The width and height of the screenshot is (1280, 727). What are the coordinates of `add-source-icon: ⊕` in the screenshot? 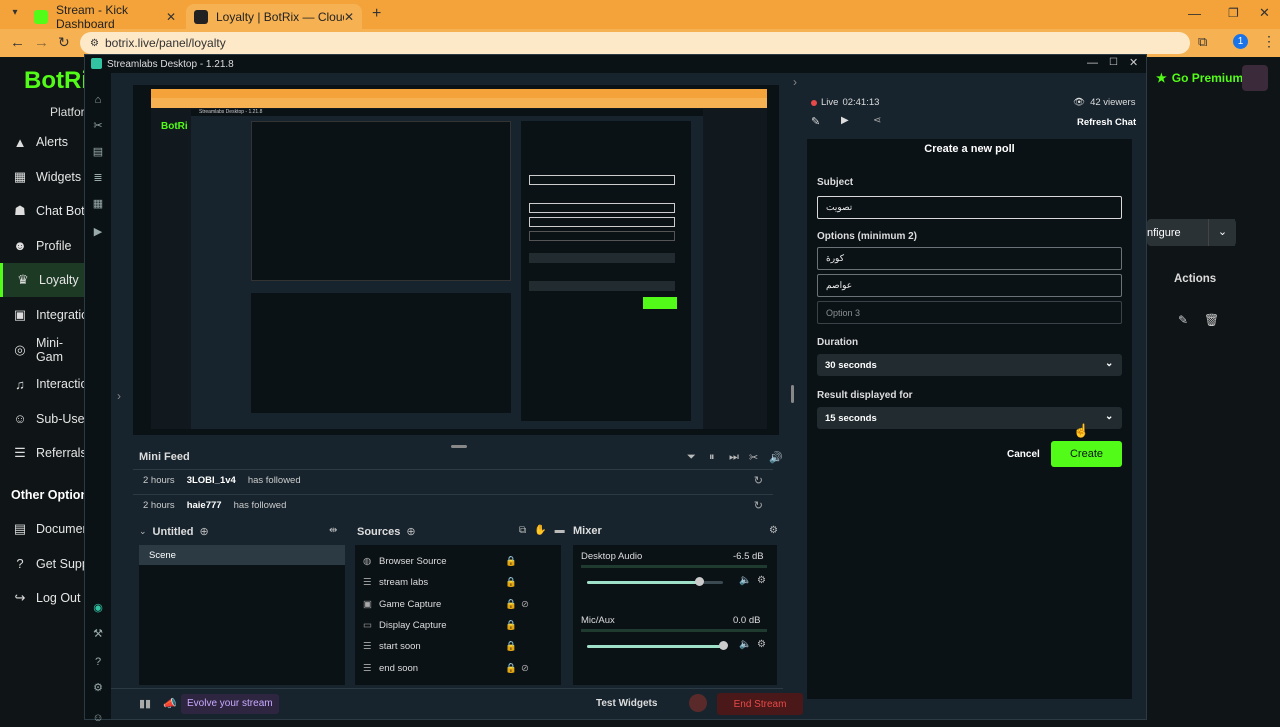 It's located at (410, 531).